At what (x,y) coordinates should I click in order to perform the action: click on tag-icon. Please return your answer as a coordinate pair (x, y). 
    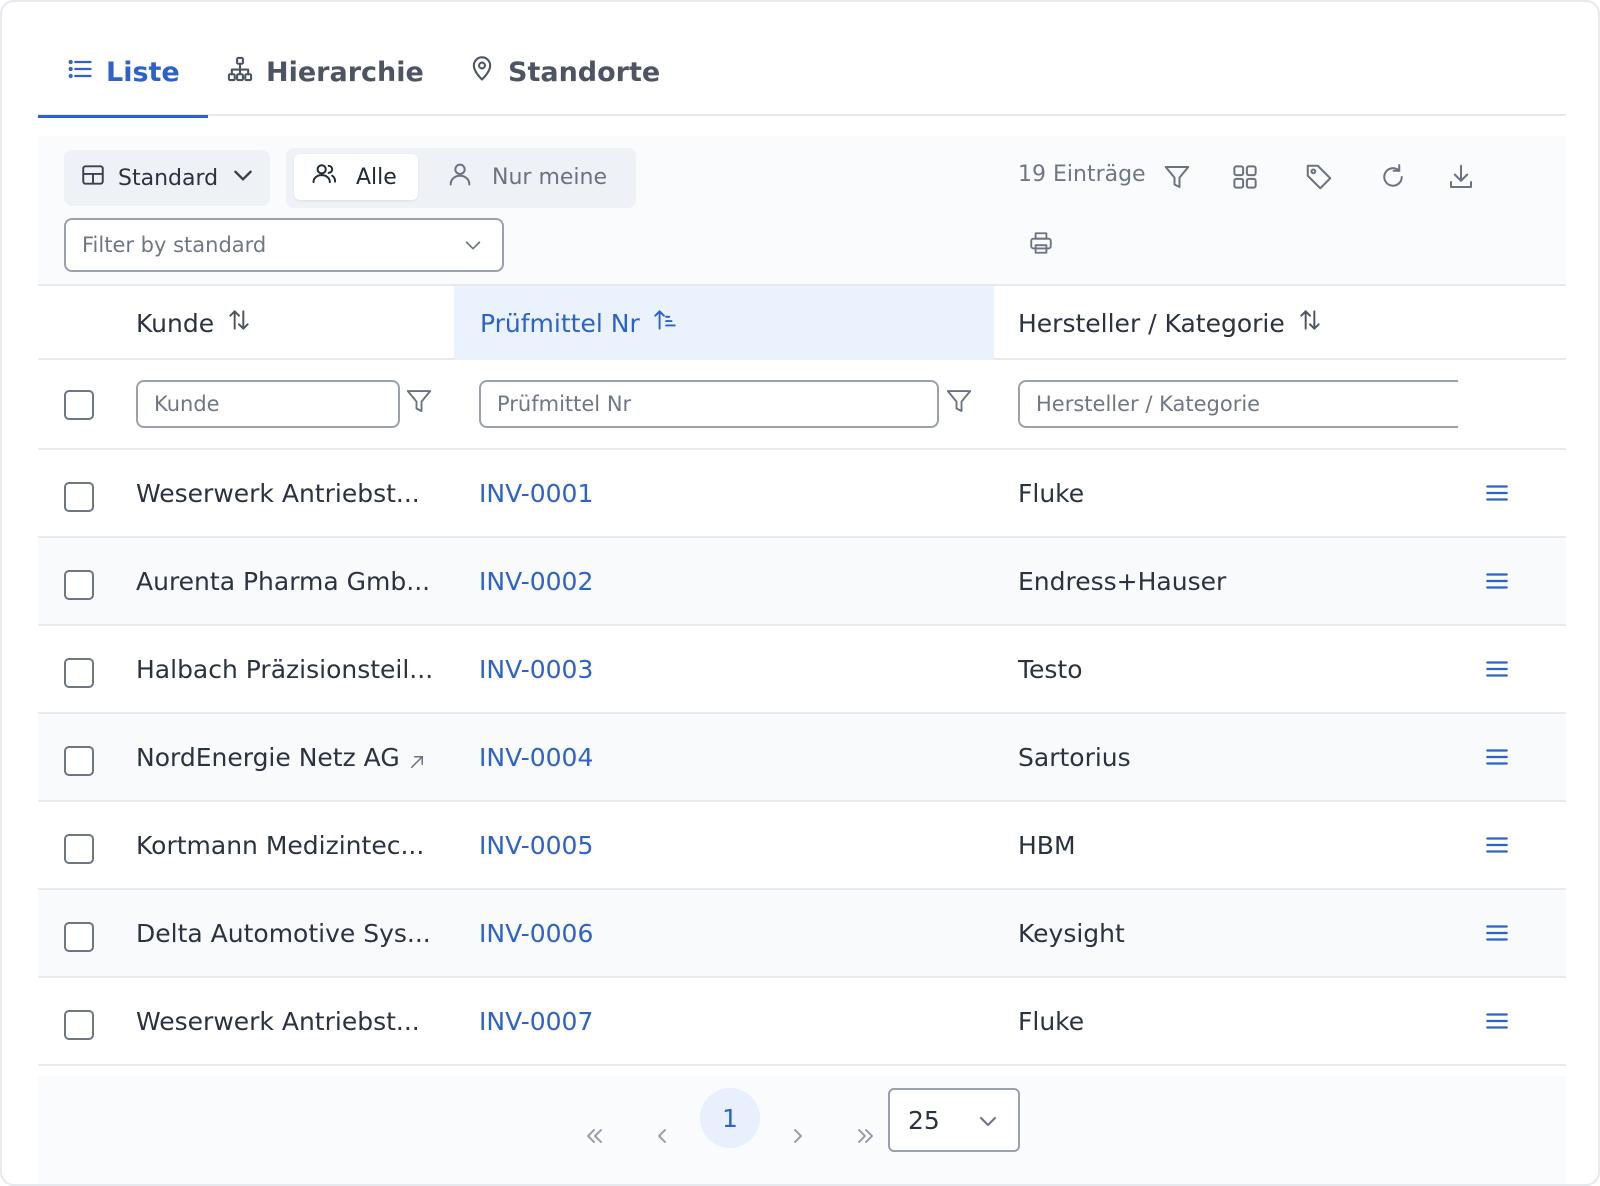
    Looking at the image, I should click on (1319, 177).